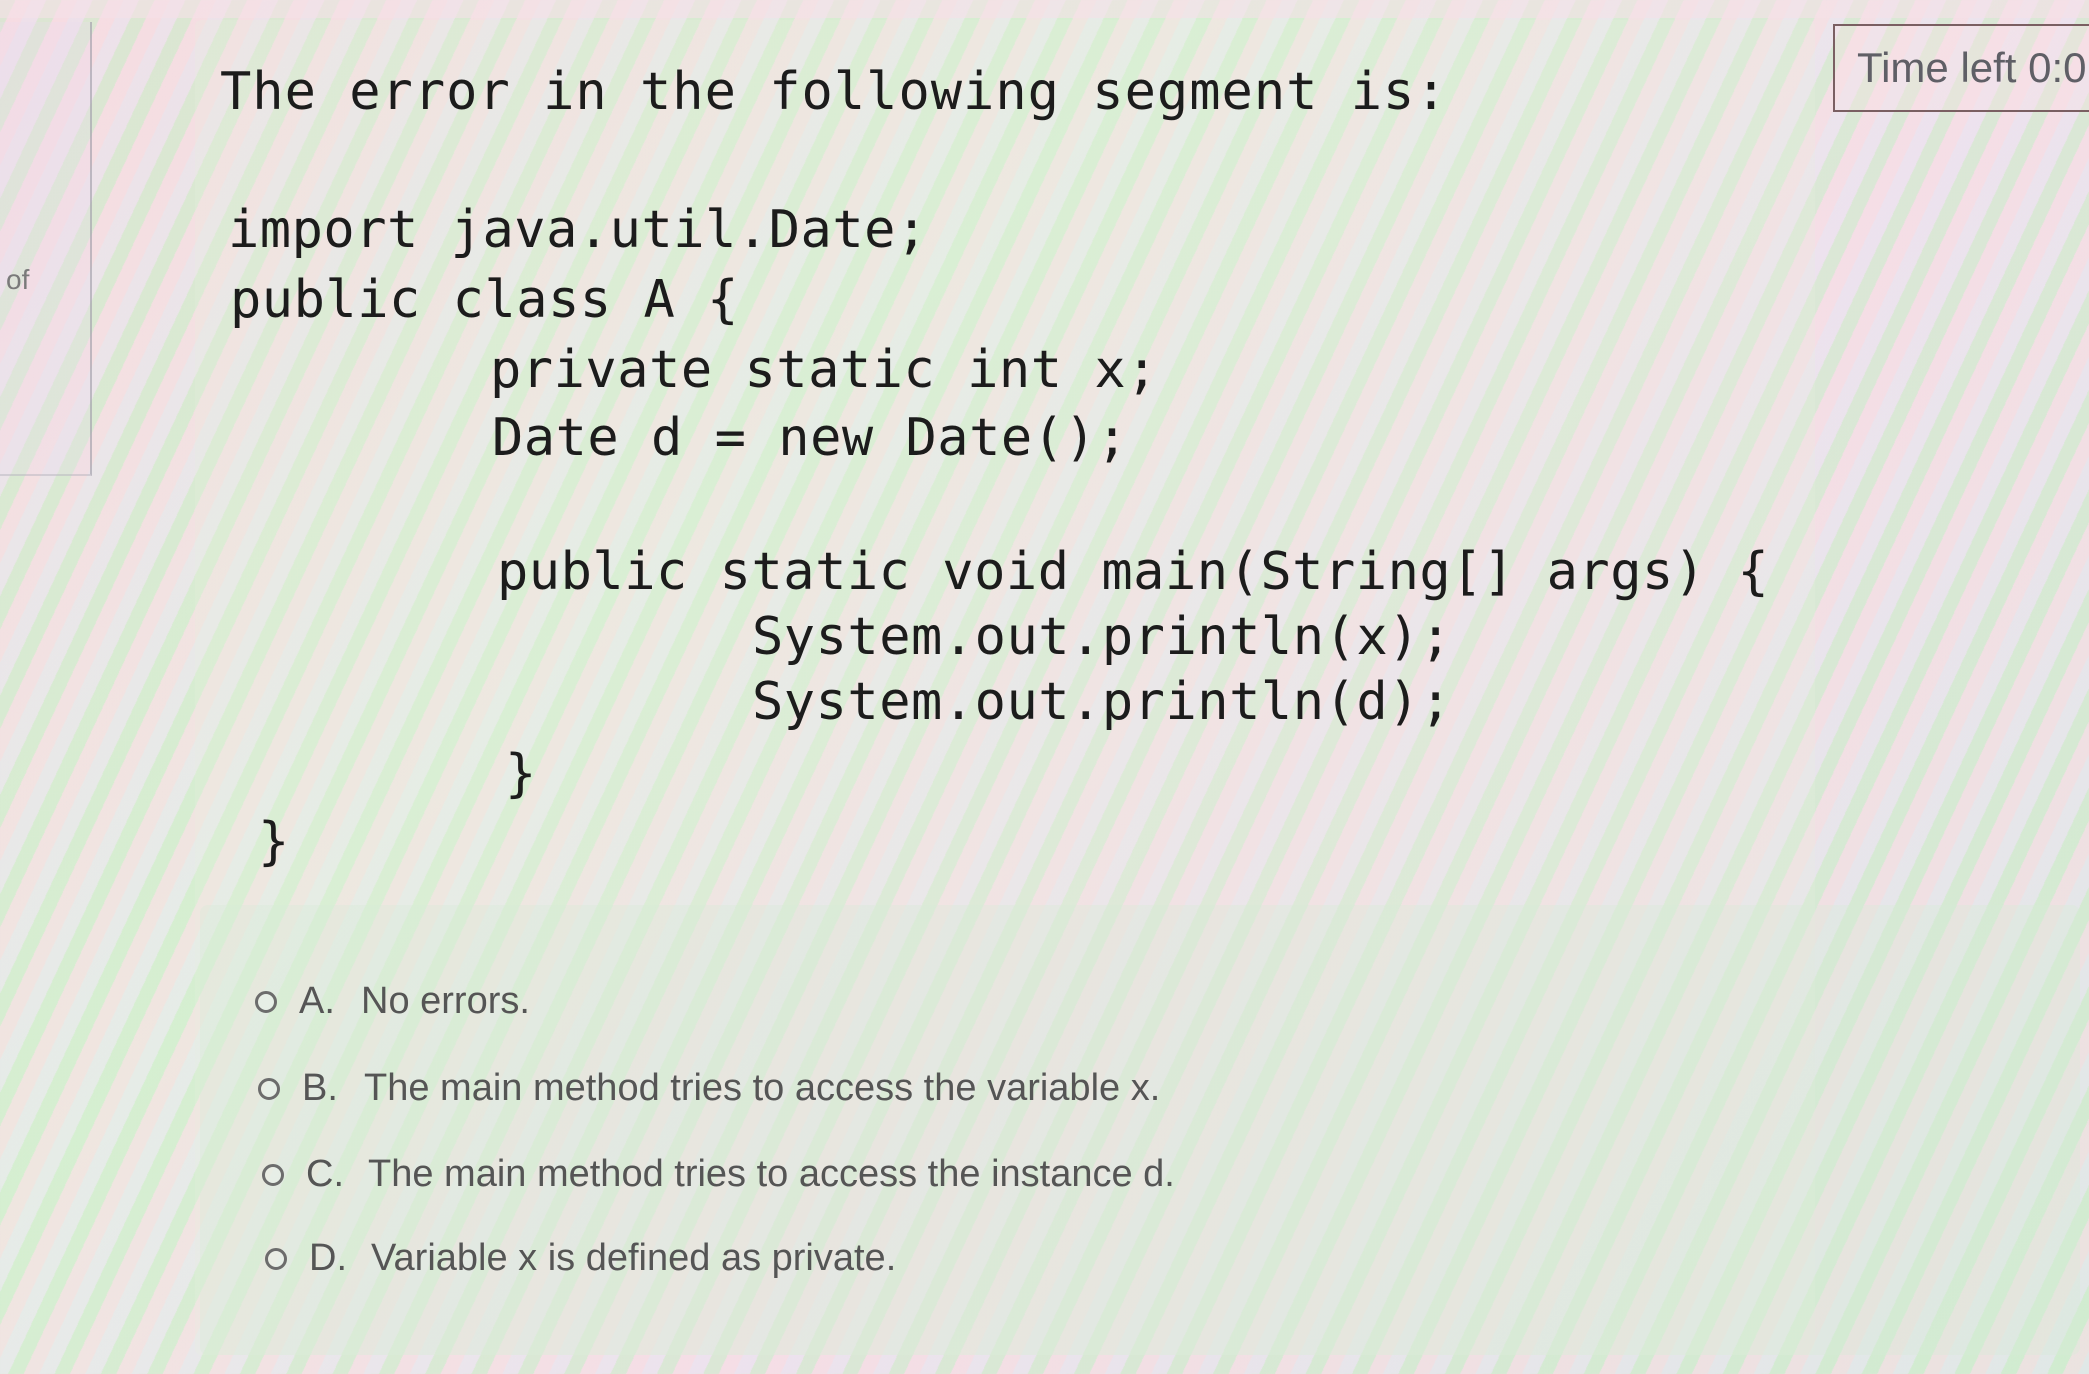 This screenshot has height=1374, width=2089. Describe the element at coordinates (317, 1001) in the screenshot. I see `option-letter: A.` at that location.